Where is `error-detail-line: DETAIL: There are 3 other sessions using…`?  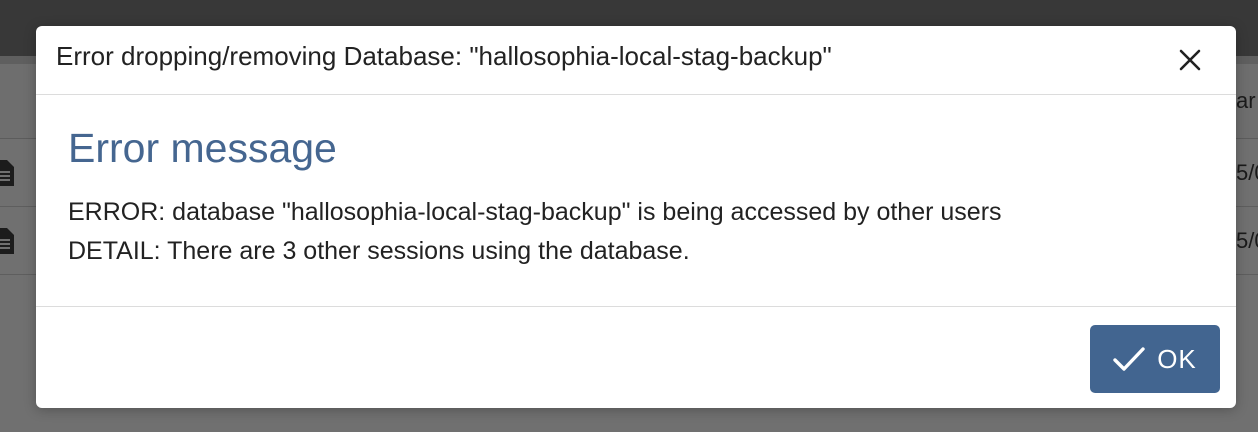
error-detail-line: DETAIL: There are 3 other sessions using… is located at coordinates (379, 251).